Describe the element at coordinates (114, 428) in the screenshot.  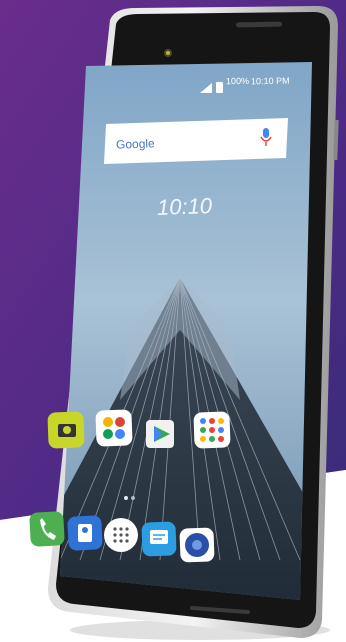
I see `gallery-icon` at that location.